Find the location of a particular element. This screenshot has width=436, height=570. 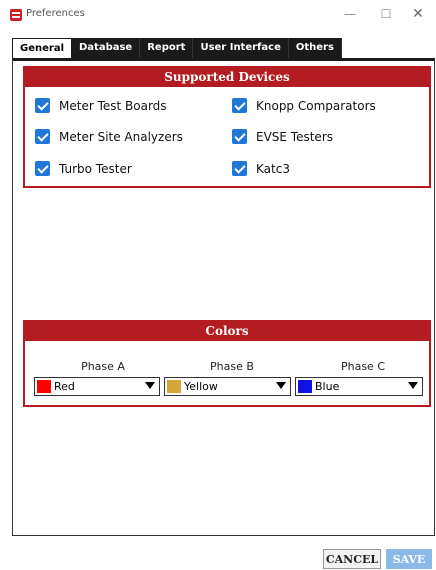

tab-database: Database is located at coordinates (106, 48).